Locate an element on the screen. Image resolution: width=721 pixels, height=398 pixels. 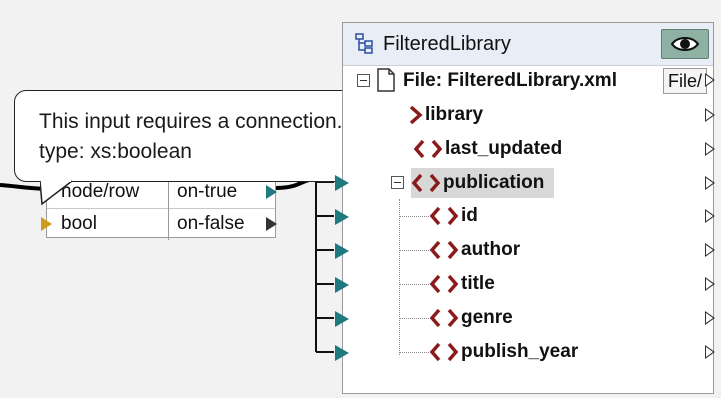
on-true-output-connector-icon is located at coordinates (271, 192).